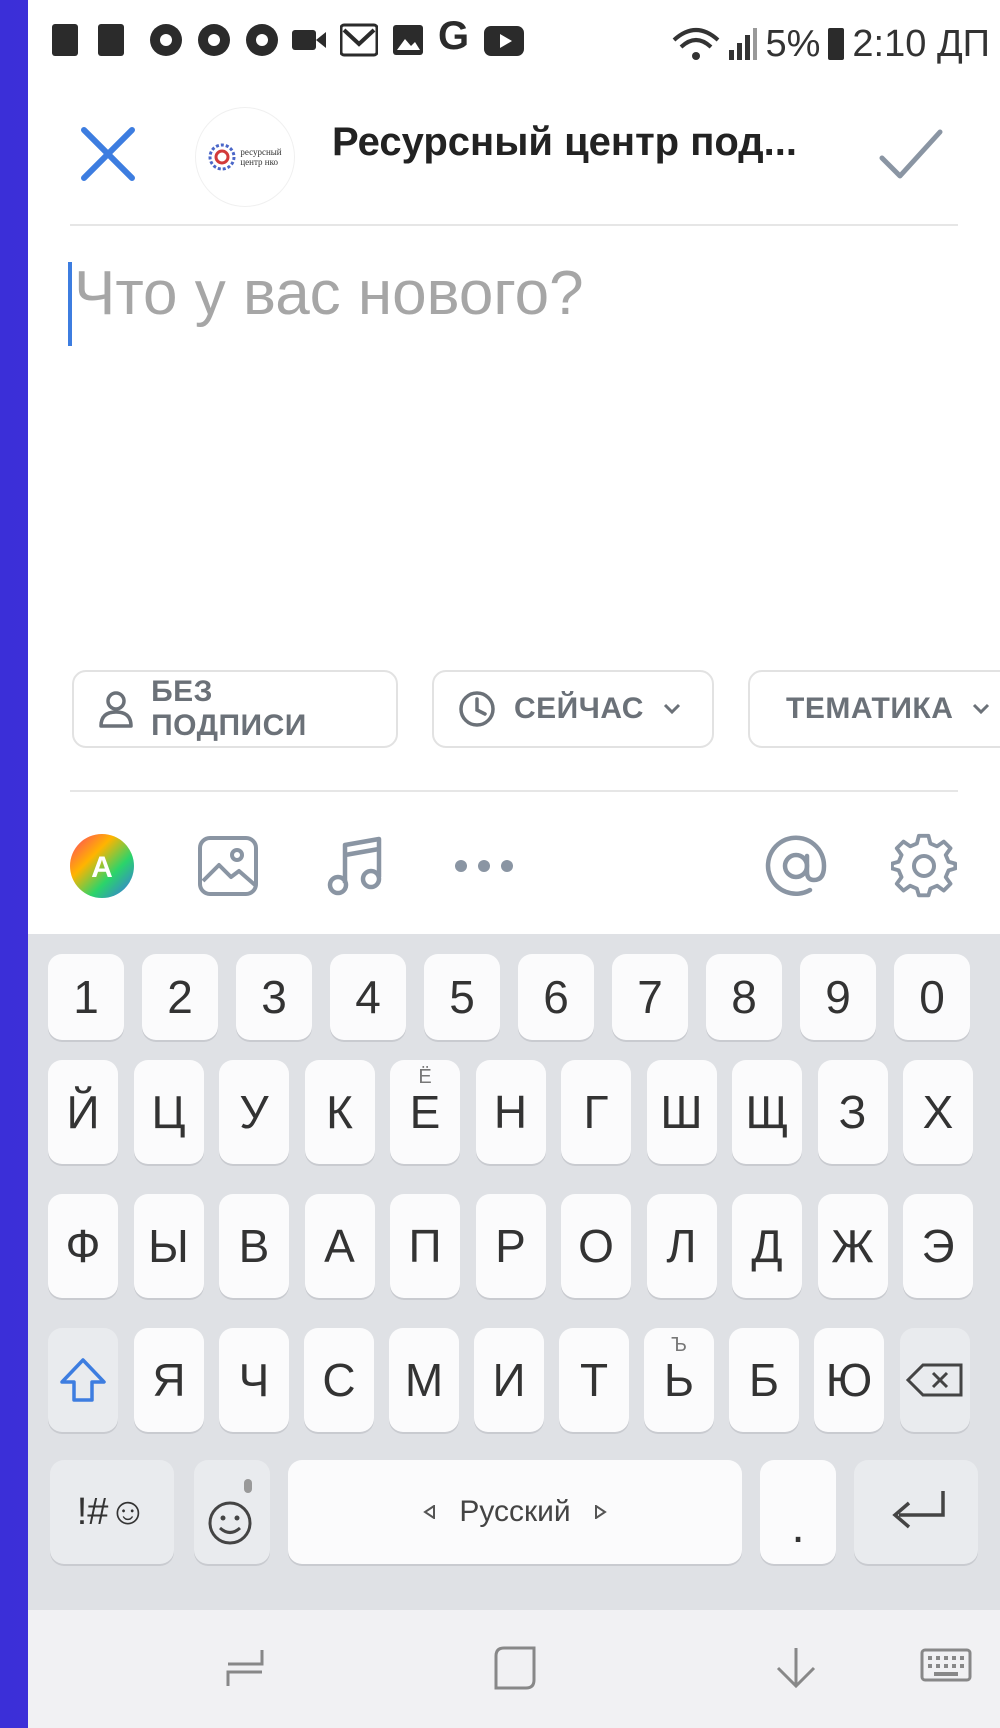  I want to click on symbols-key: !#☺, so click(112, 1512).